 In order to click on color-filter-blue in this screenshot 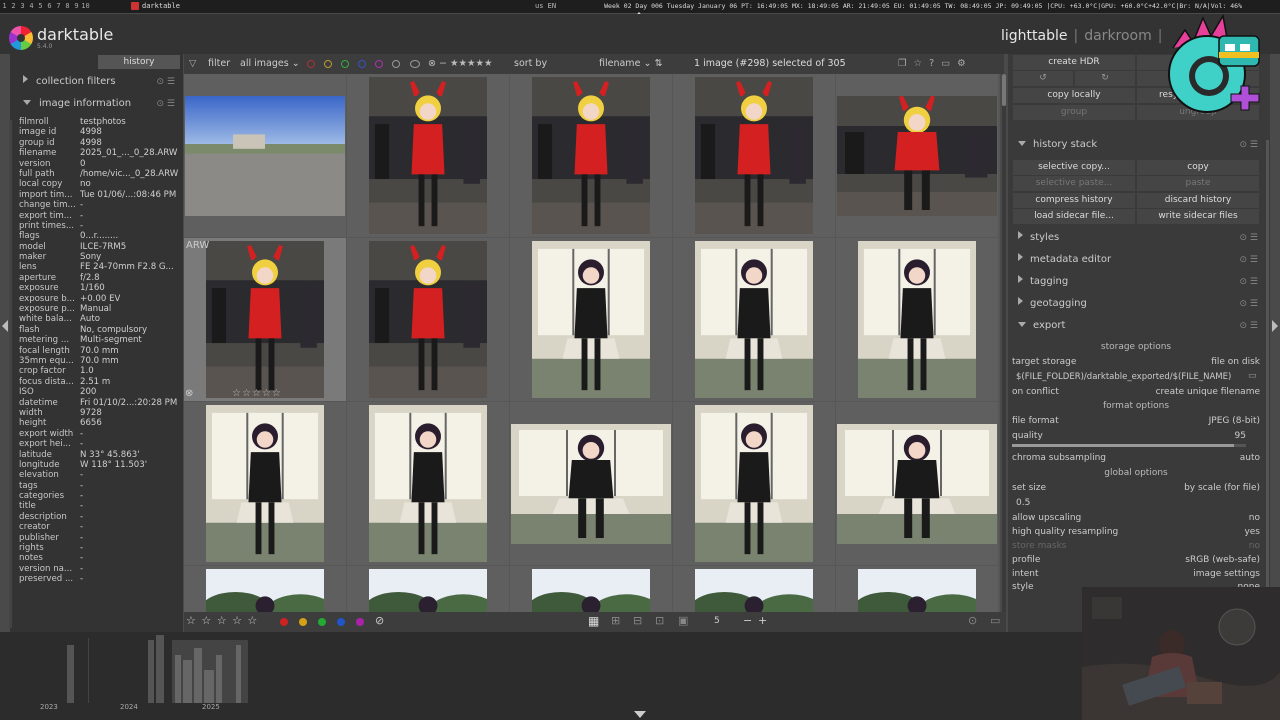, I will do `click(362, 64)`.